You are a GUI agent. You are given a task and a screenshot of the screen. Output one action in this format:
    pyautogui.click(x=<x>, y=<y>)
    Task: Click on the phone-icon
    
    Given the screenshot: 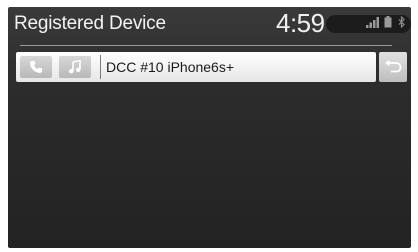 What is the action you would take?
    pyautogui.click(x=36, y=67)
    